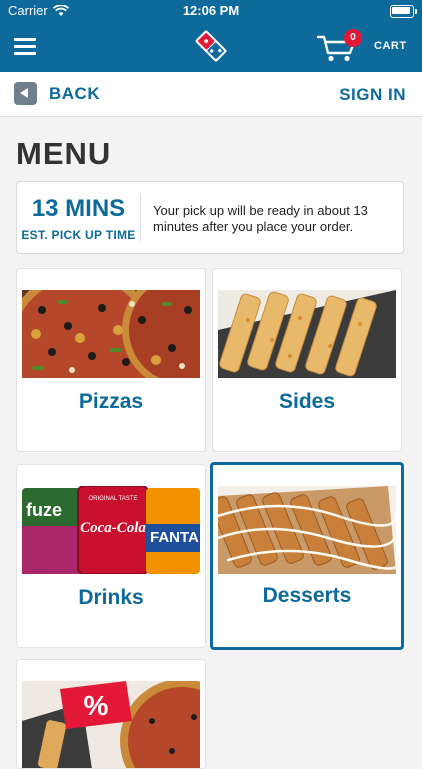  Describe the element at coordinates (25, 93) in the screenshot. I see `back-arrow-icon` at that location.